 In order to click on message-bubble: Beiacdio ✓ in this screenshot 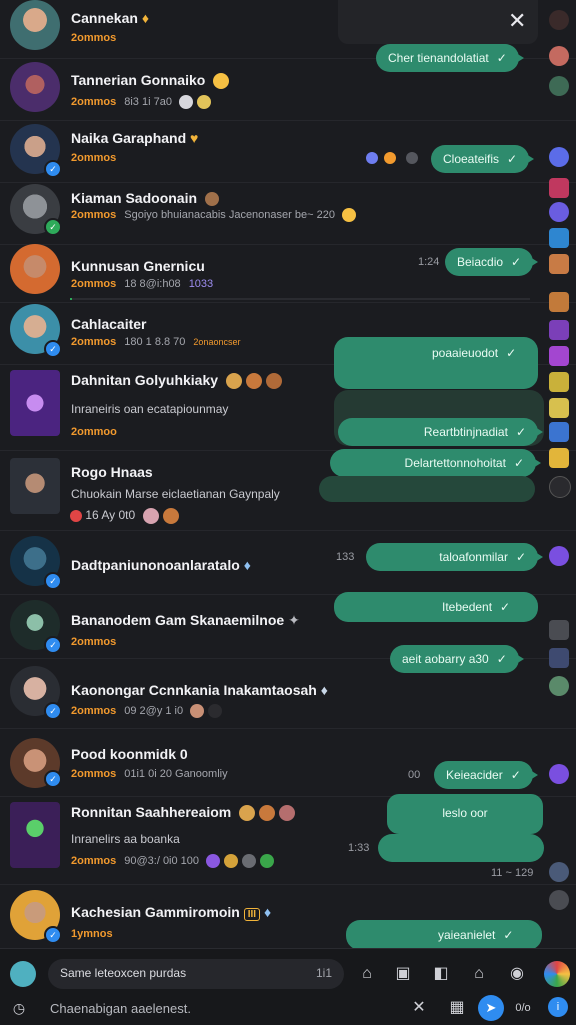, I will do `click(492, 262)`.